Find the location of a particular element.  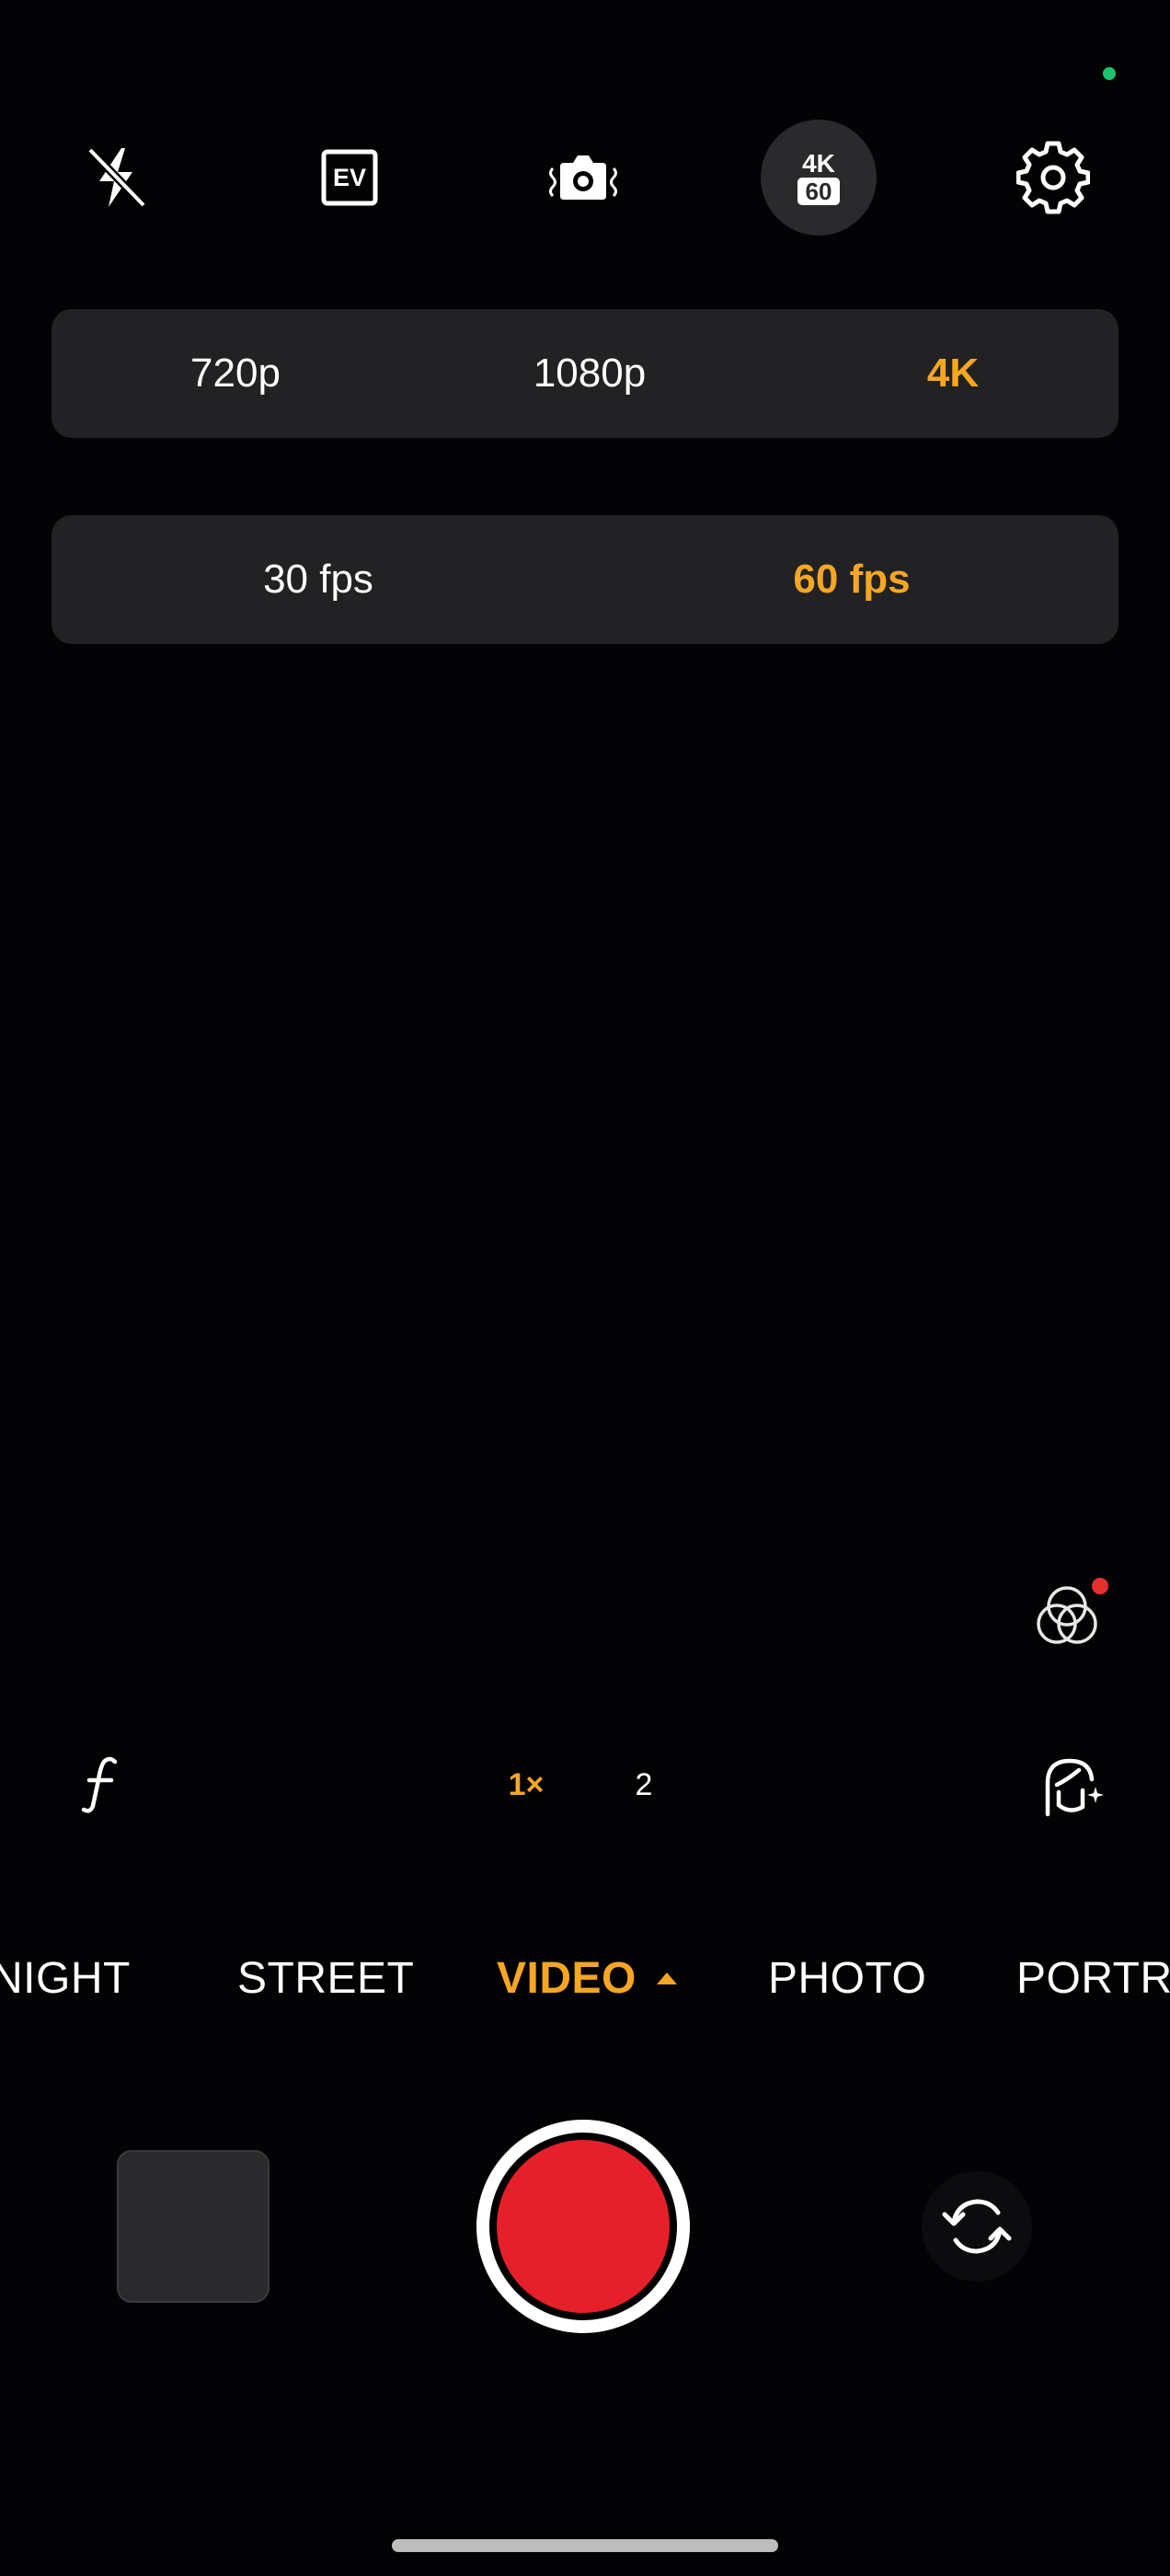

stabilization-button is located at coordinates (583, 178).